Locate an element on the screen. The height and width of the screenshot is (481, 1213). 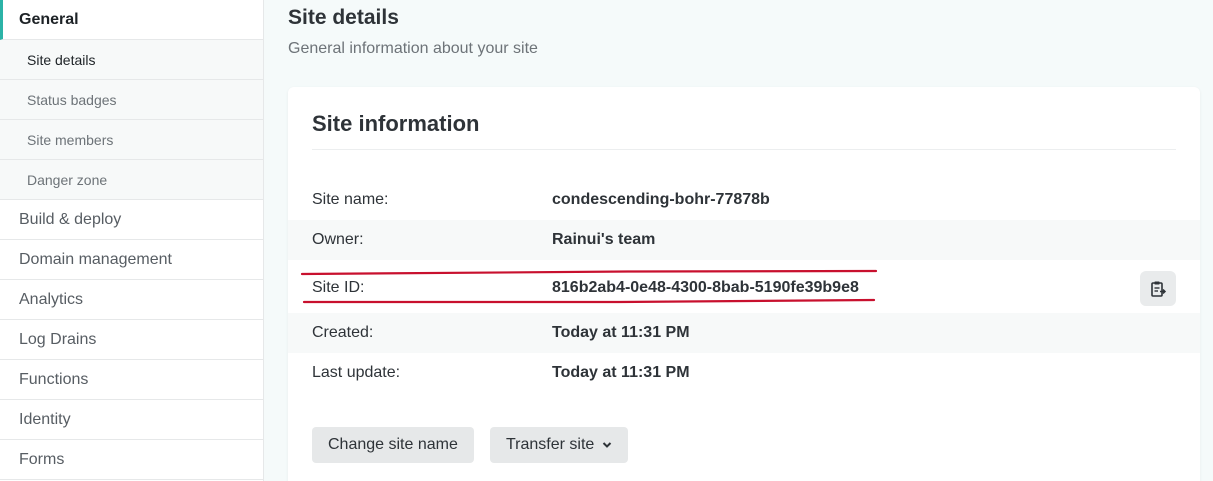
info-label: Site name: is located at coordinates (350, 199).